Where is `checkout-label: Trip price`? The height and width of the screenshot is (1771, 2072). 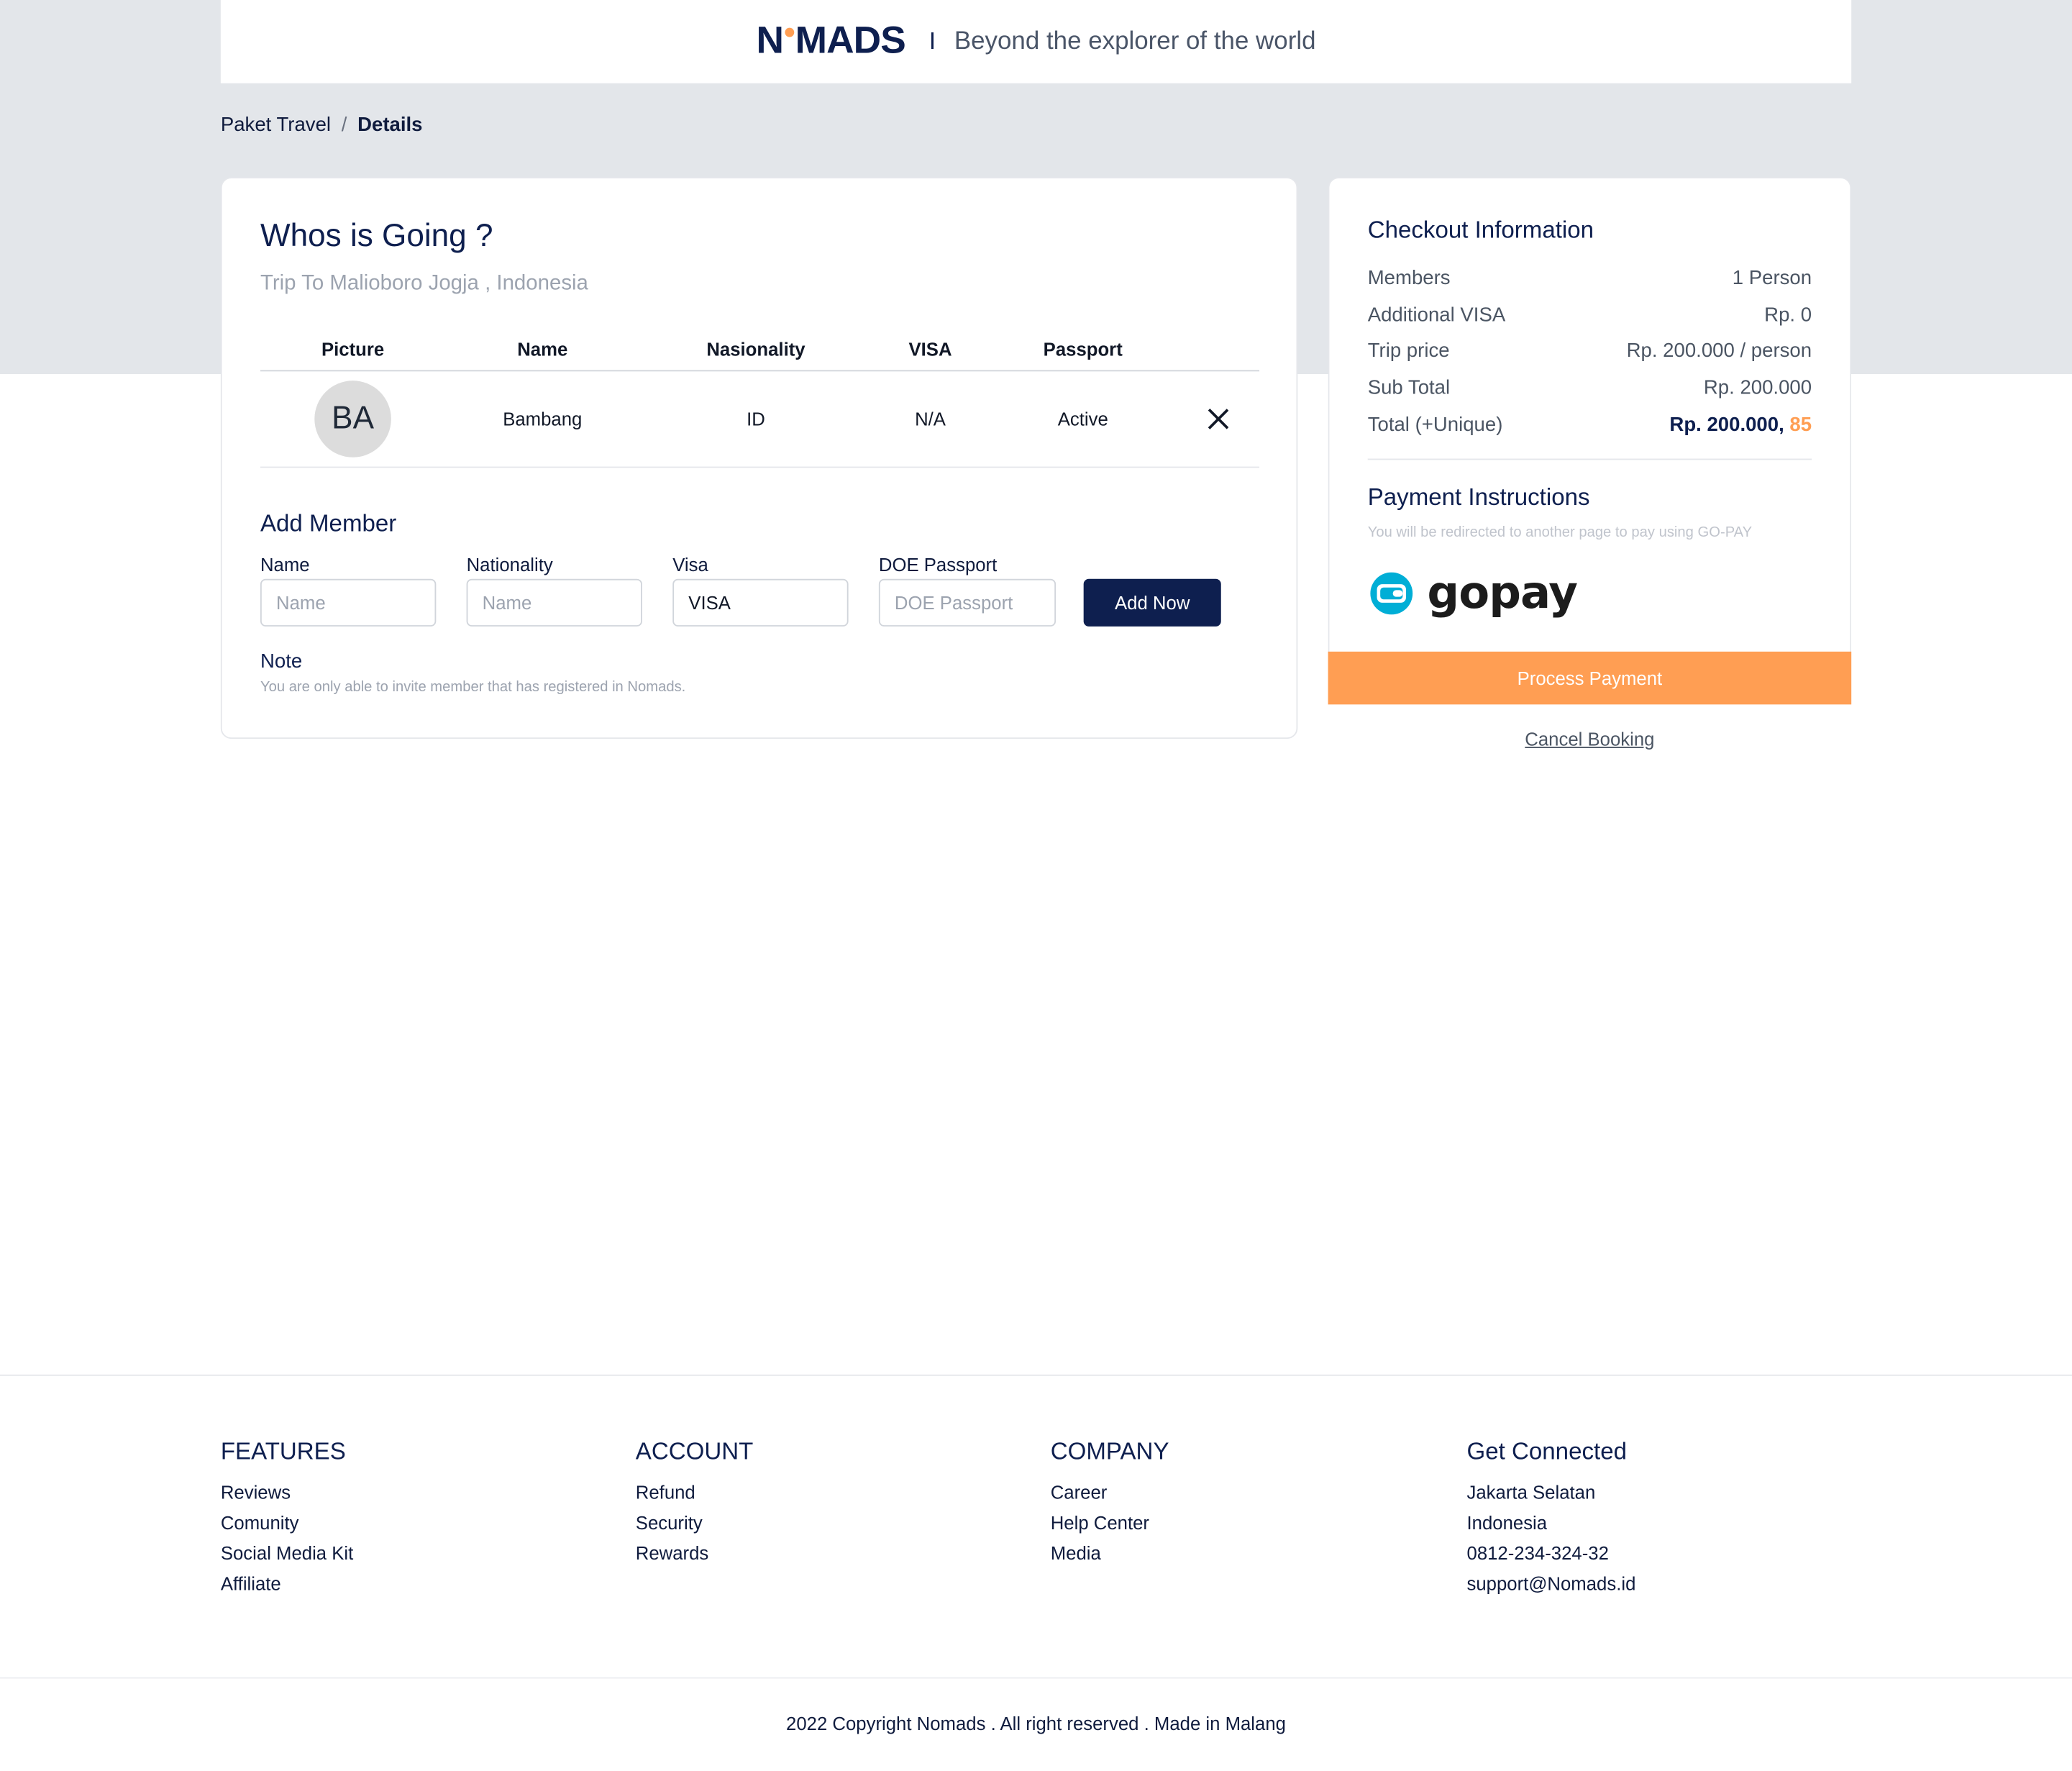 checkout-label: Trip price is located at coordinates (1408, 351).